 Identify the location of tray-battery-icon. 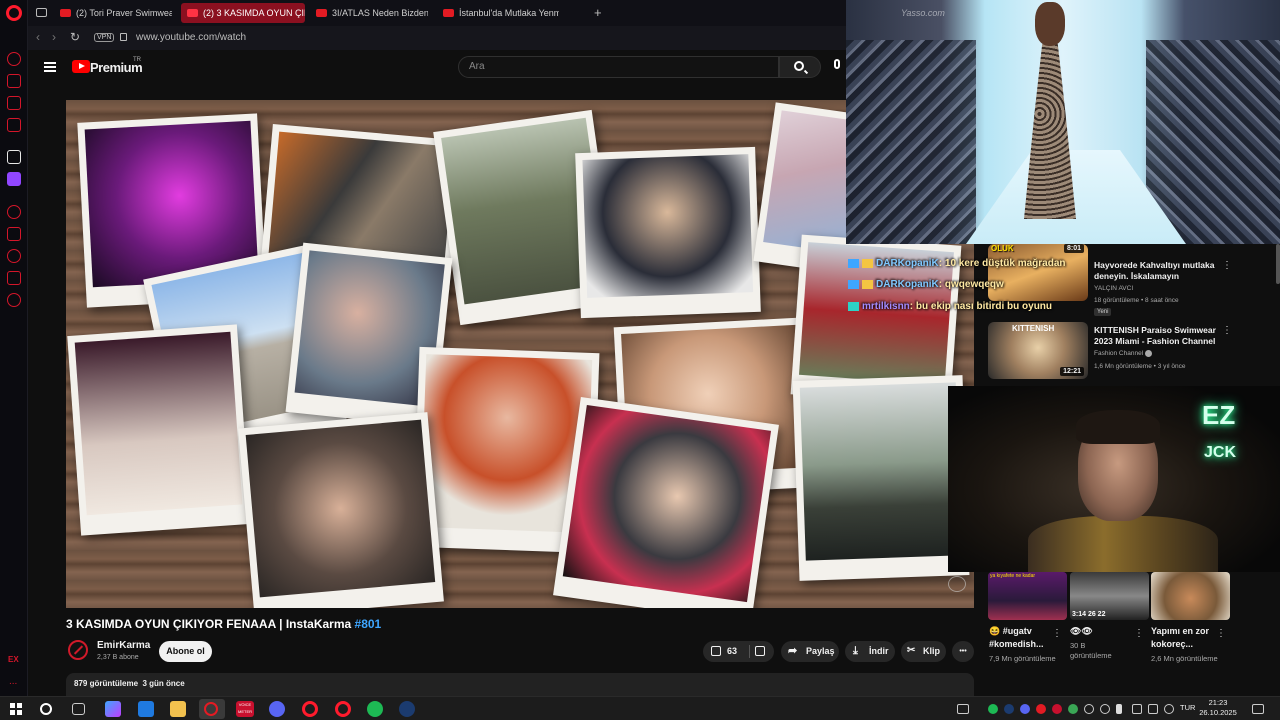
(1169, 709).